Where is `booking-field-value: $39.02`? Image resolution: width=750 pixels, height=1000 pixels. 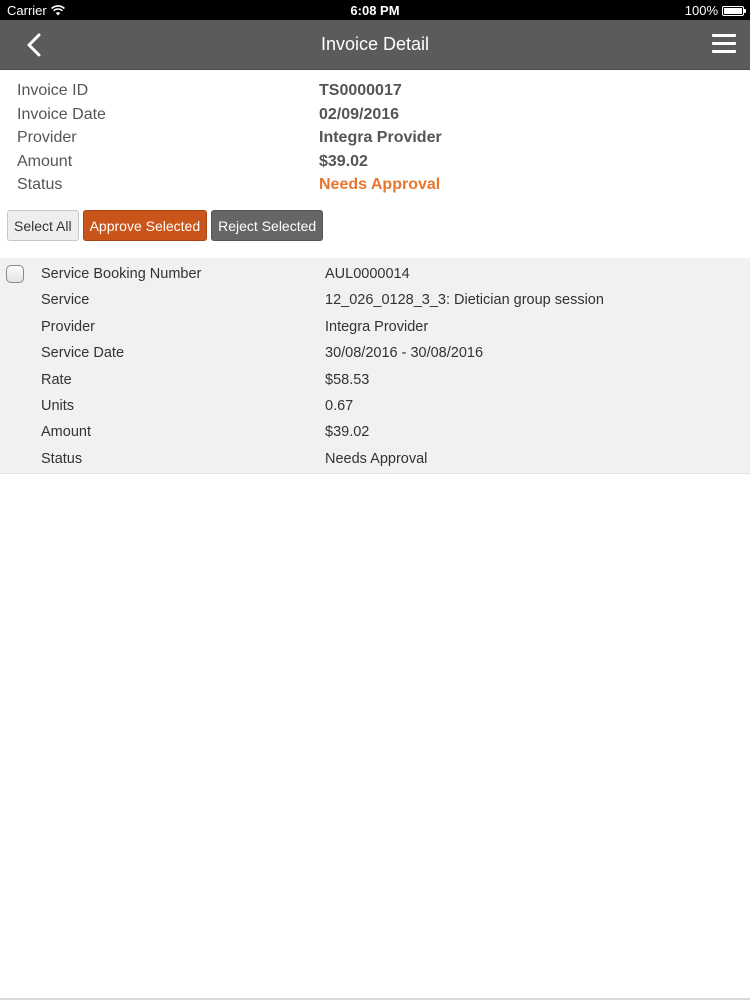 booking-field-value: $39.02 is located at coordinates (347, 432).